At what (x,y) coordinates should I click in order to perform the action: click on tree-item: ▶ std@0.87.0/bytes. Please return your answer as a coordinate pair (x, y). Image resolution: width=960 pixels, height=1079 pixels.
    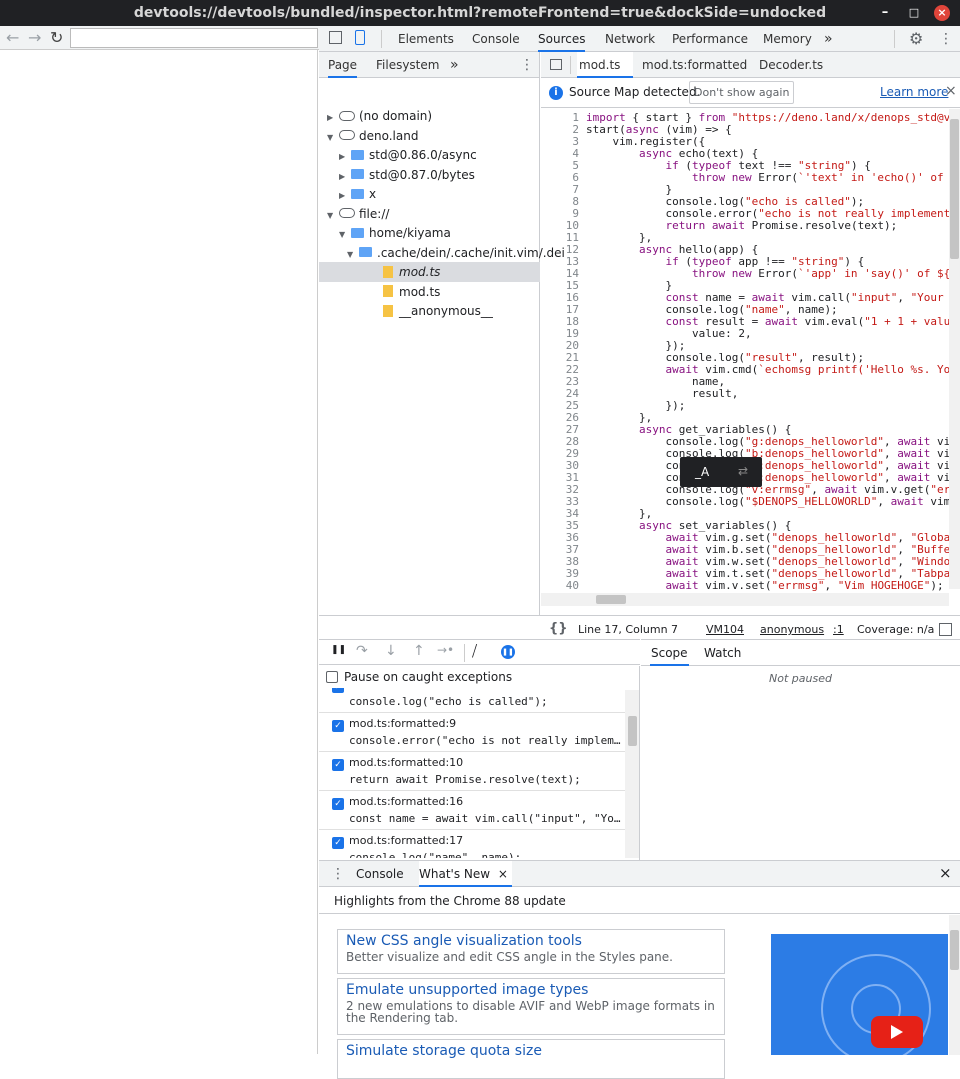
    Looking at the image, I should click on (429, 175).